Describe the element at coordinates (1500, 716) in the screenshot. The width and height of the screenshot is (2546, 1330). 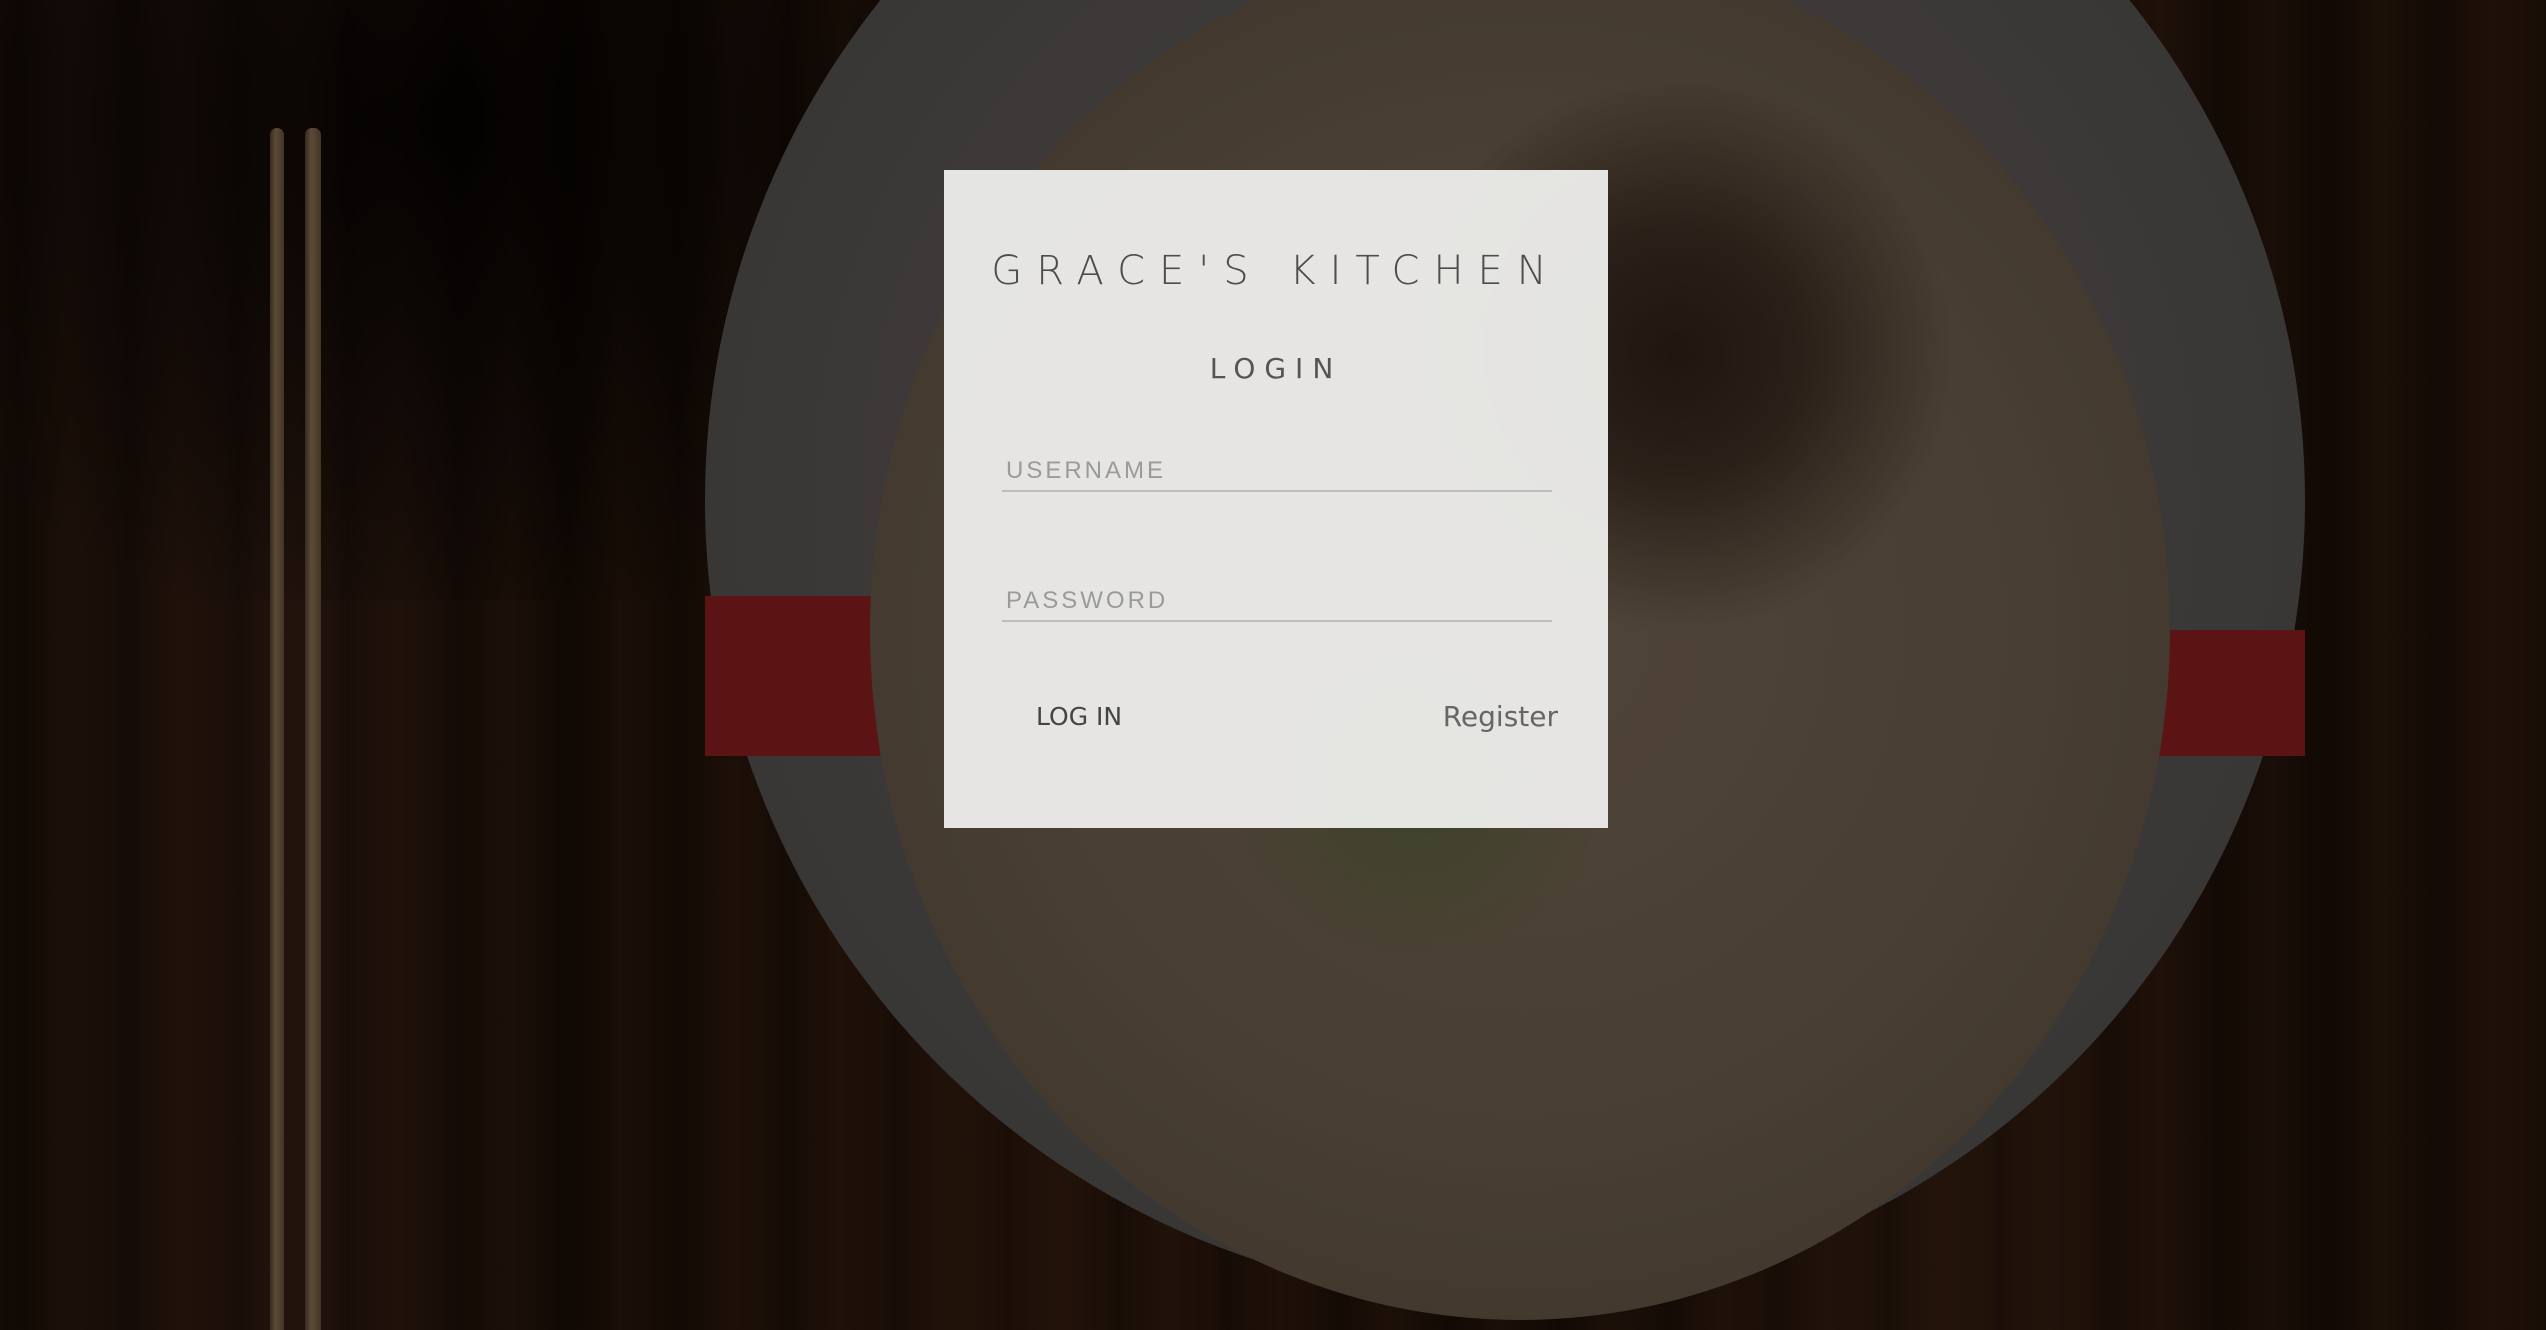
I see `register-link: Register` at that location.